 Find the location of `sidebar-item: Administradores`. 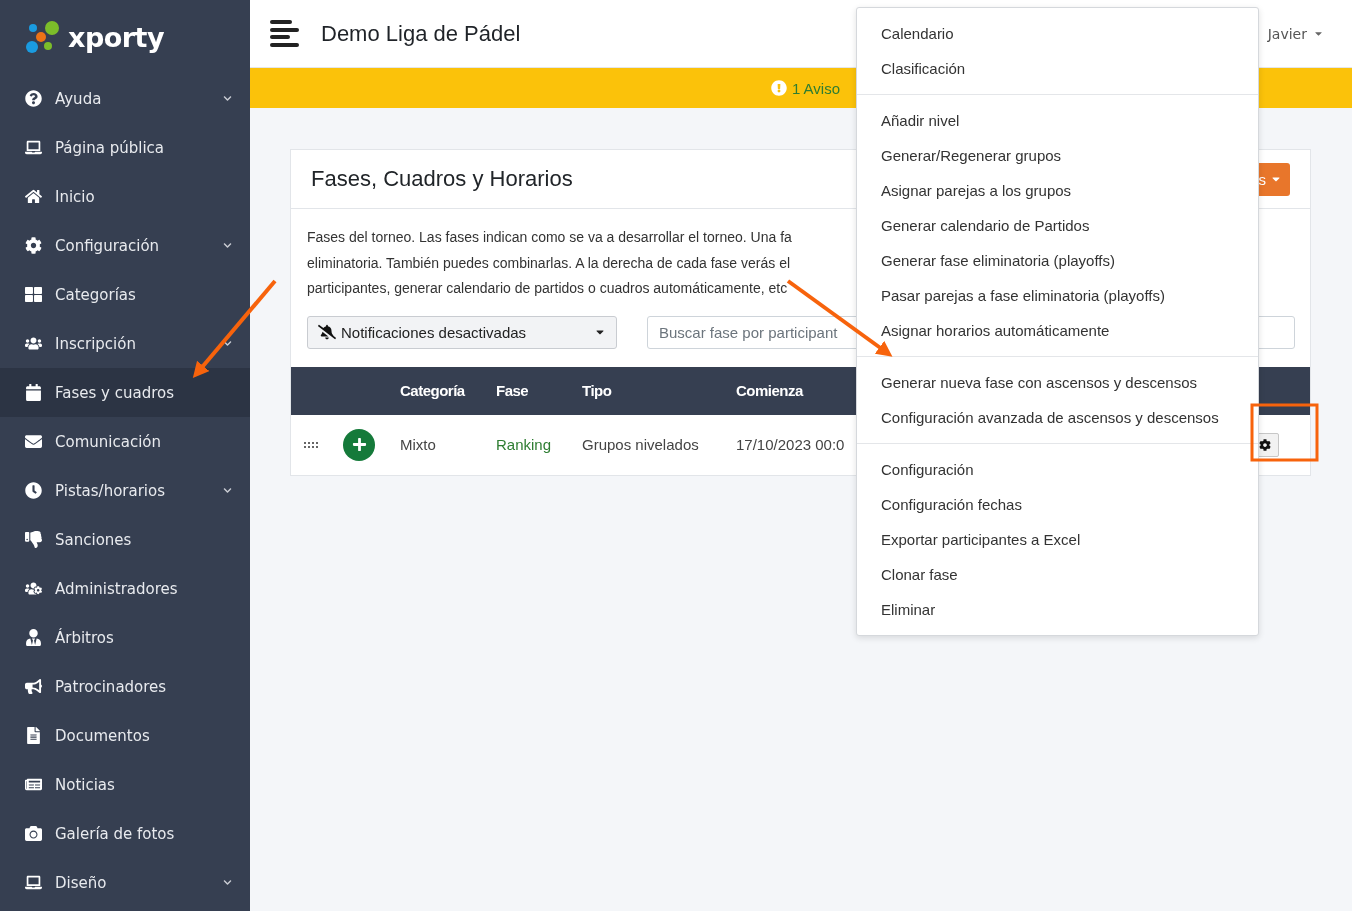

sidebar-item: Administradores is located at coordinates (125, 588).